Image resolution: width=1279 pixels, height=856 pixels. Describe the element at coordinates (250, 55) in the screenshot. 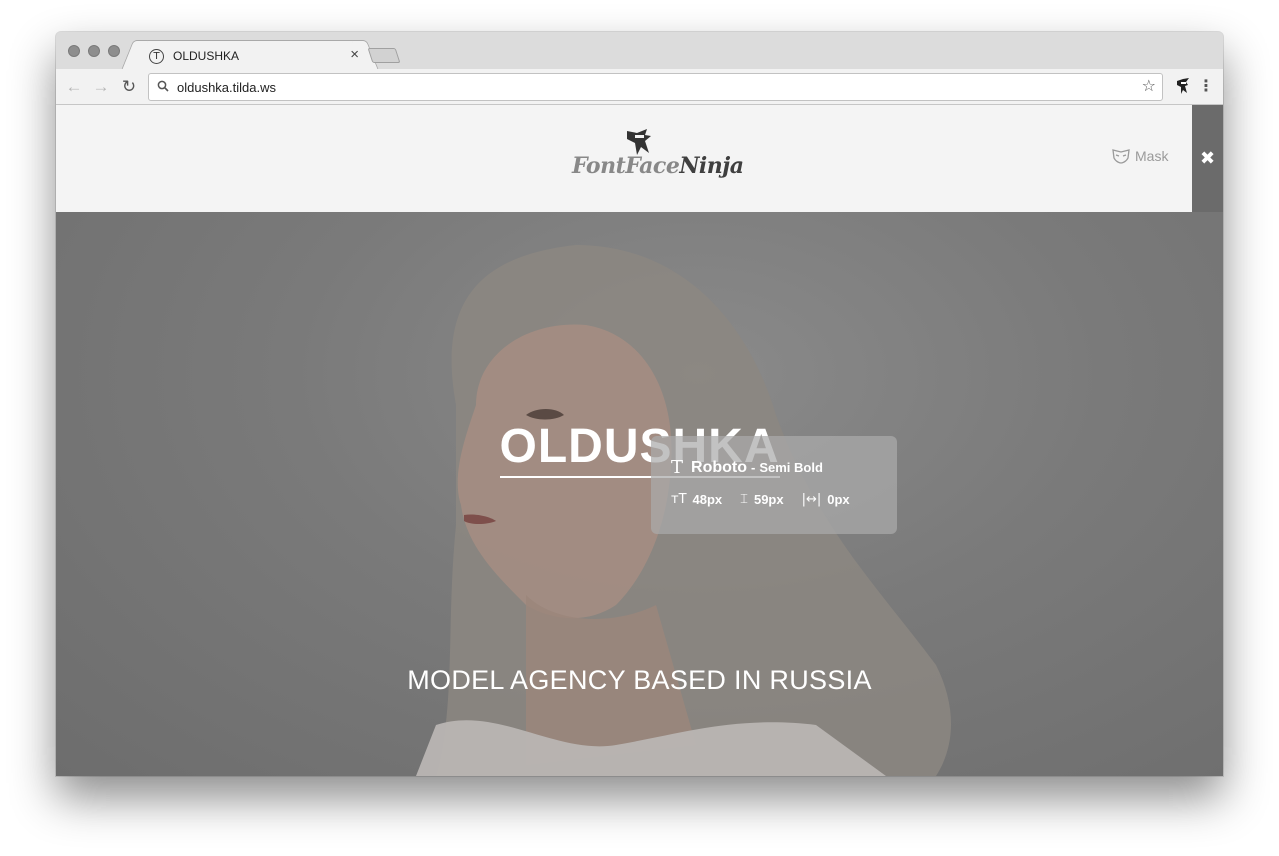

I see `tab-oldushka: T OLDUSHKA ×` at that location.